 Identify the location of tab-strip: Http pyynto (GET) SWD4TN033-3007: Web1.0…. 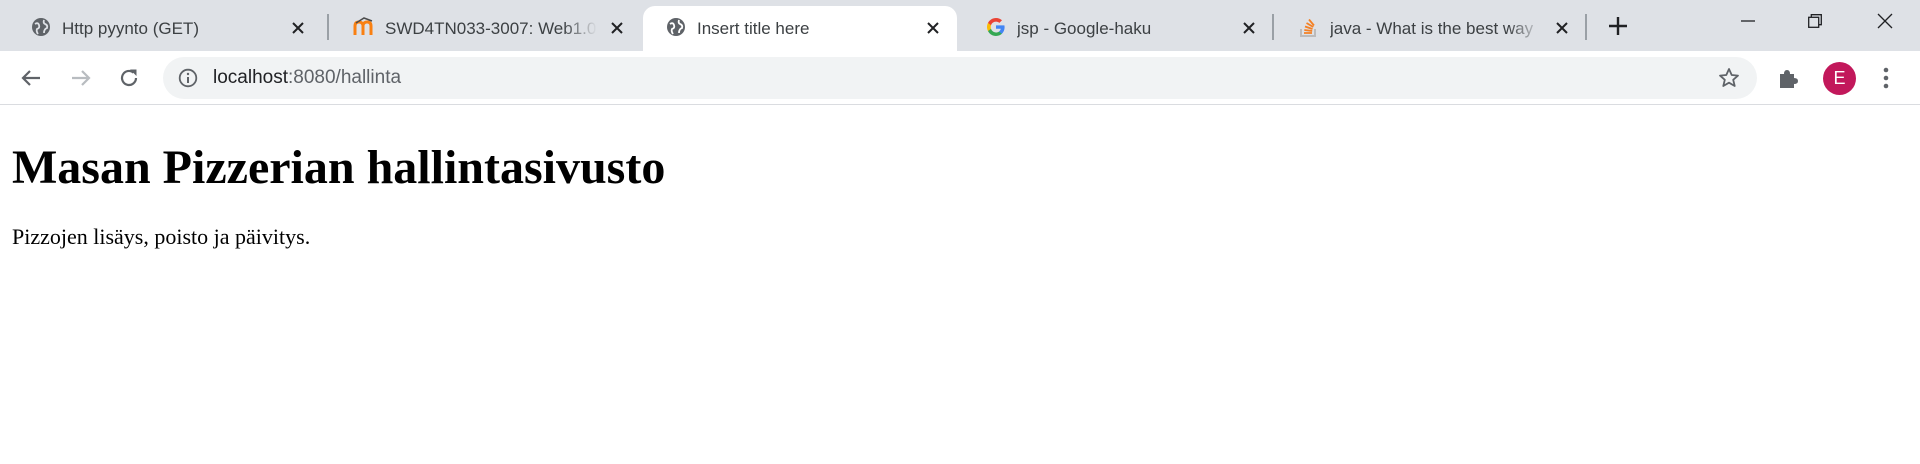
(960, 25).